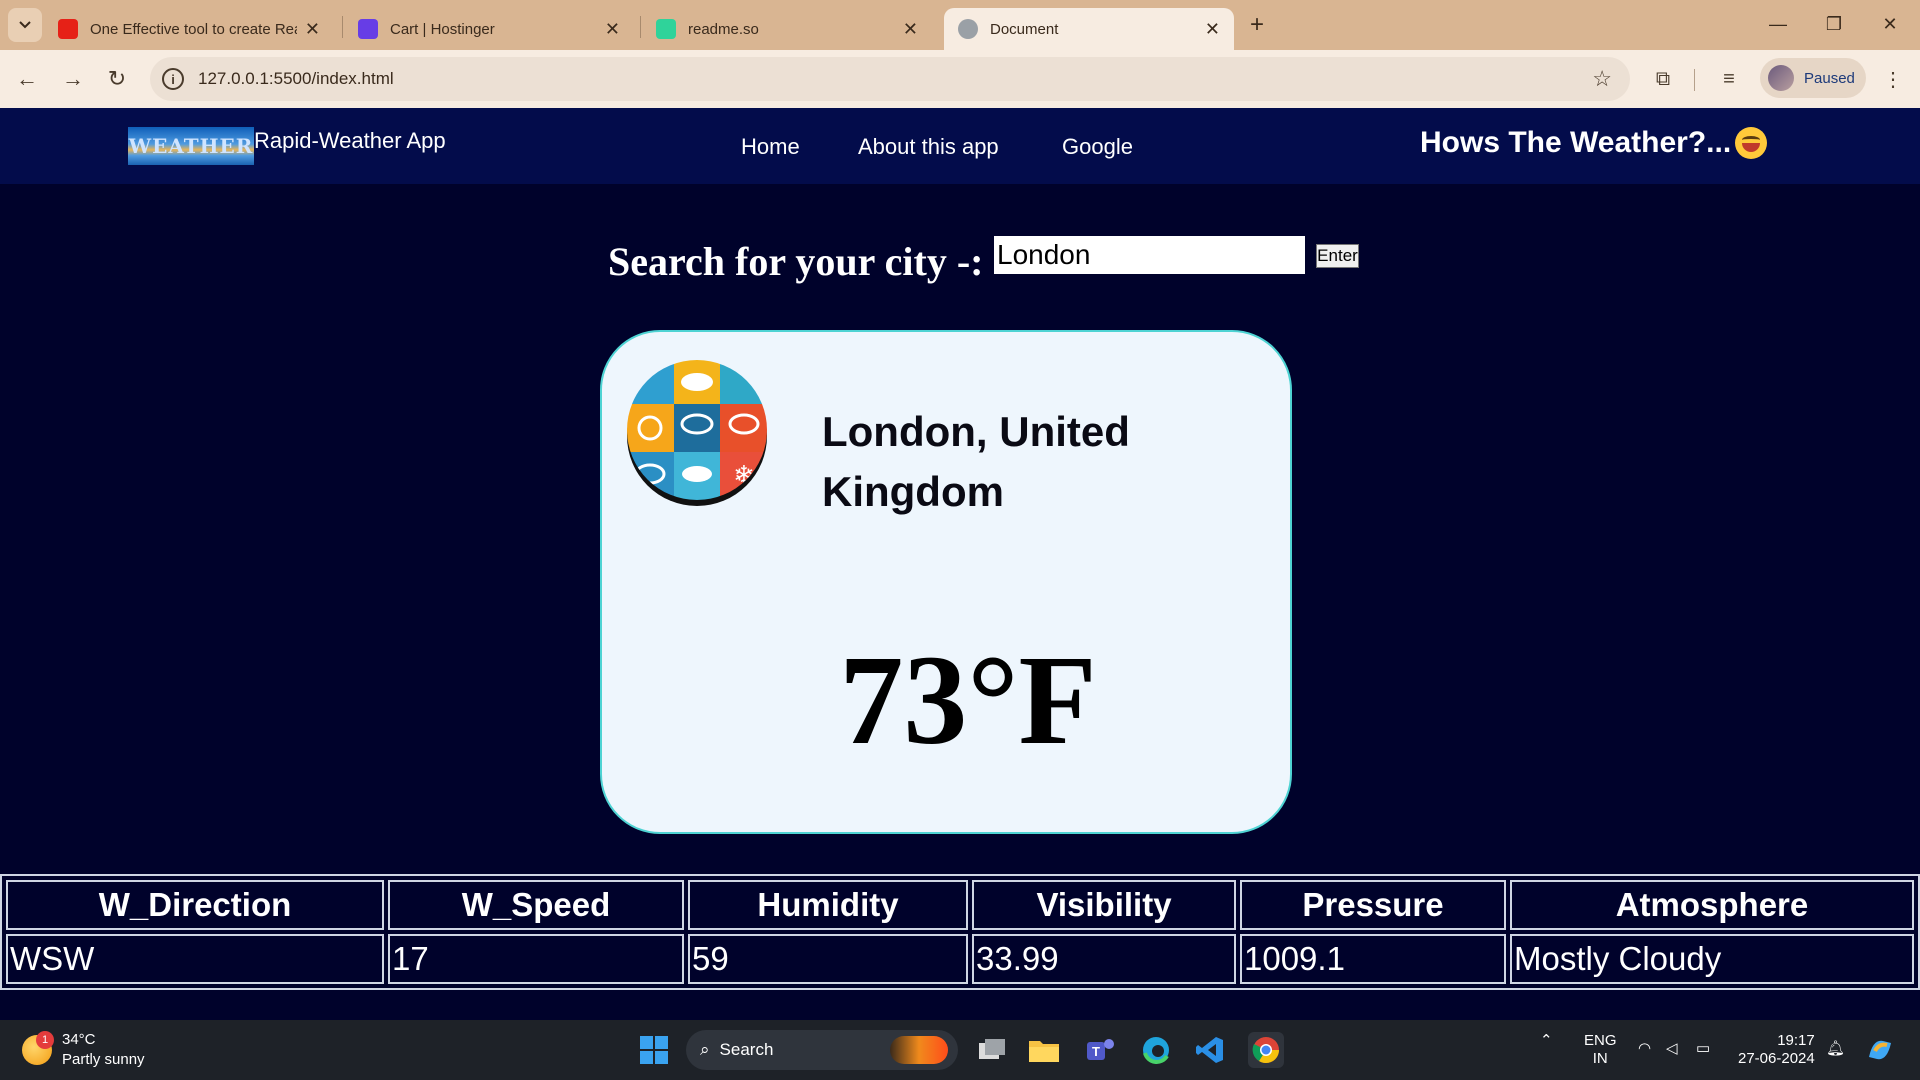 The image size is (1920, 1080). I want to click on search-highlight-icon, so click(919, 1050).